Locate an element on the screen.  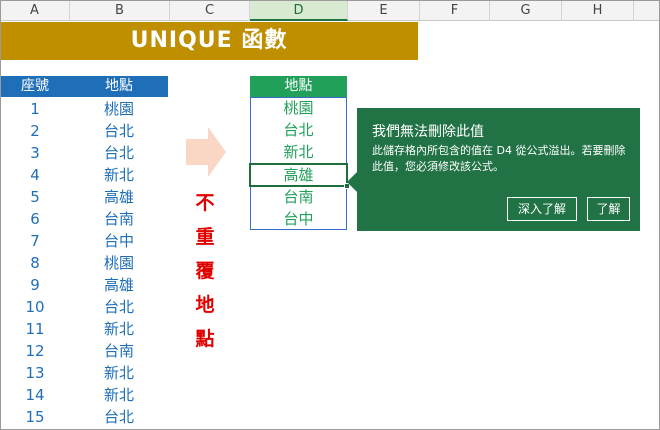
seat-number-cell: 11 is located at coordinates (35, 329).